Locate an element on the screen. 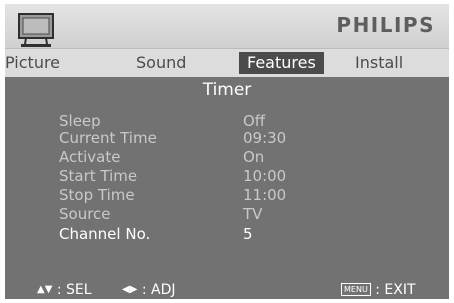 The image size is (454, 303). menu-item-label: Start Time is located at coordinates (98, 176).